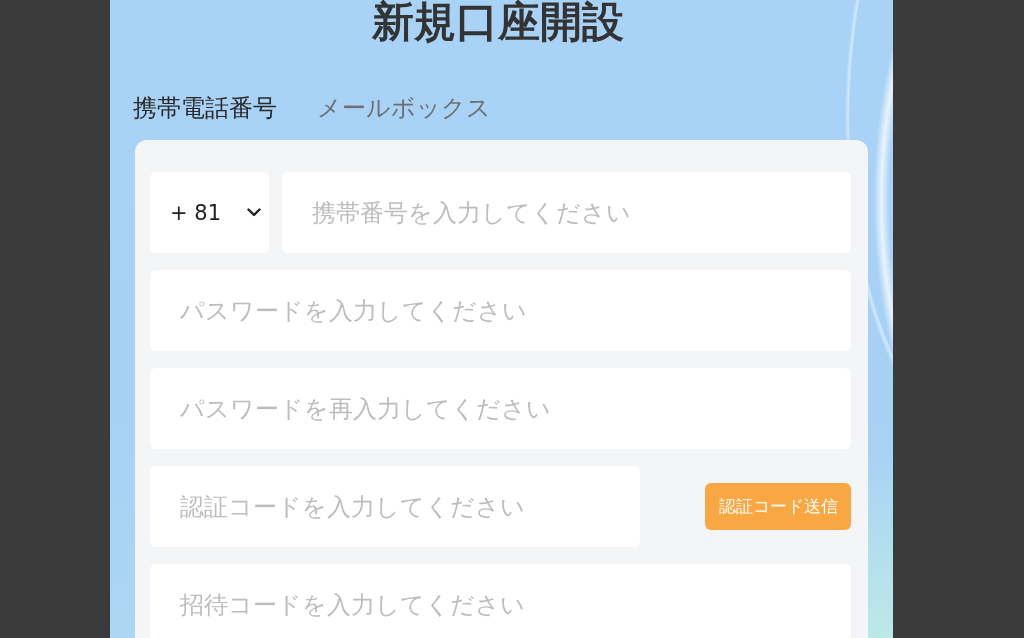 The height and width of the screenshot is (638, 1024). What do you see at coordinates (500, 310) in the screenshot?
I see `input-field: パスワードを入力してください` at bounding box center [500, 310].